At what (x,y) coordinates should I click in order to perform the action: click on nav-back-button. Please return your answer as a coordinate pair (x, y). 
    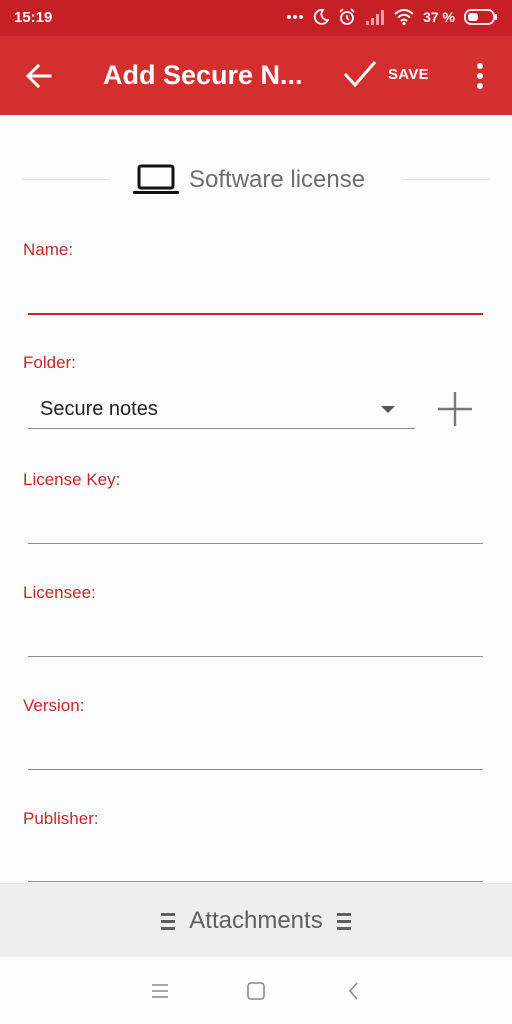
    Looking at the image, I should click on (354, 991).